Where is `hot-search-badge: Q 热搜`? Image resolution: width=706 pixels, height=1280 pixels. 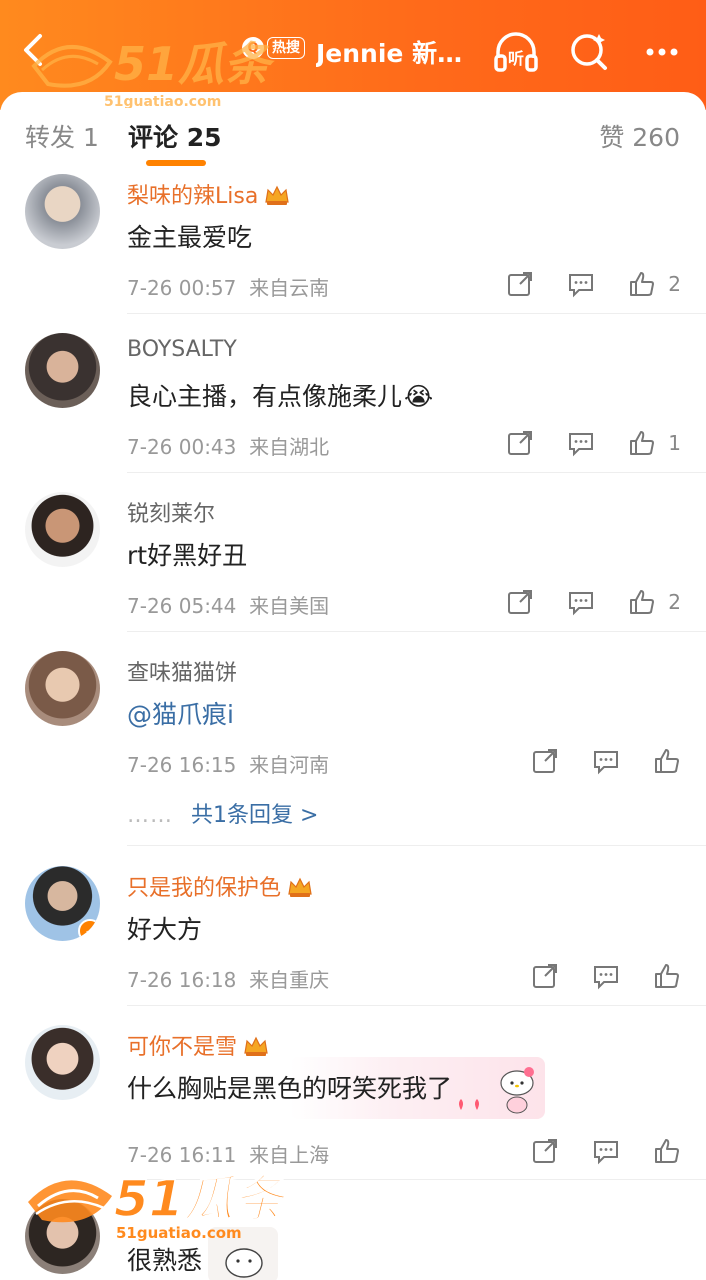 hot-search-badge: Q 热搜 is located at coordinates (274, 48).